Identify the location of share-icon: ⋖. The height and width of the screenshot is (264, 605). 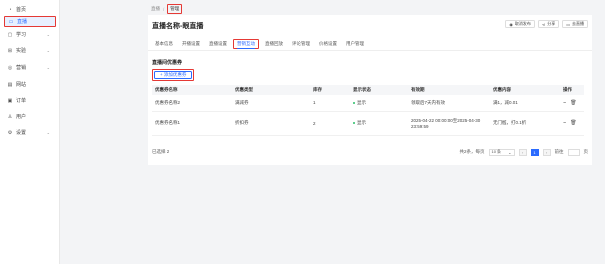
(543, 24).